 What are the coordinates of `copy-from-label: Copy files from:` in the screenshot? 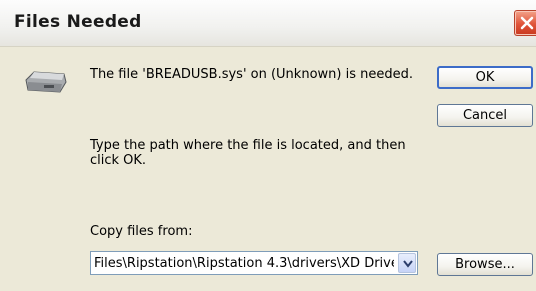 It's located at (141, 231).